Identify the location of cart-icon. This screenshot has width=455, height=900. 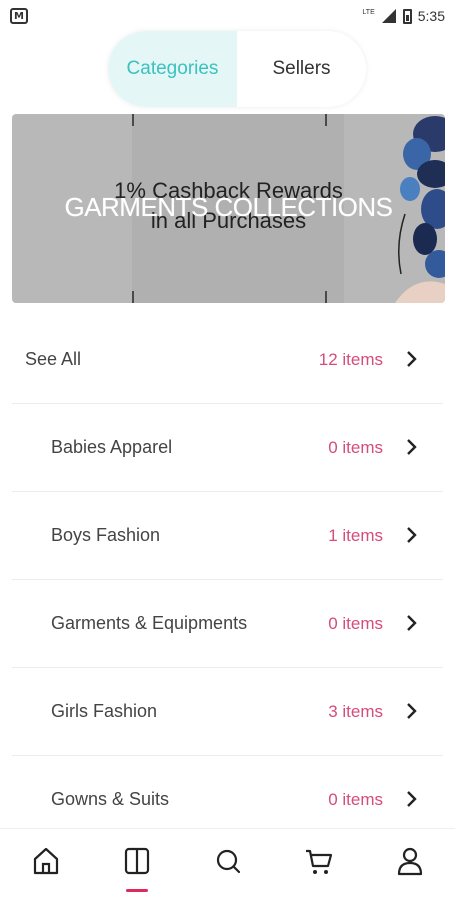
(318, 861).